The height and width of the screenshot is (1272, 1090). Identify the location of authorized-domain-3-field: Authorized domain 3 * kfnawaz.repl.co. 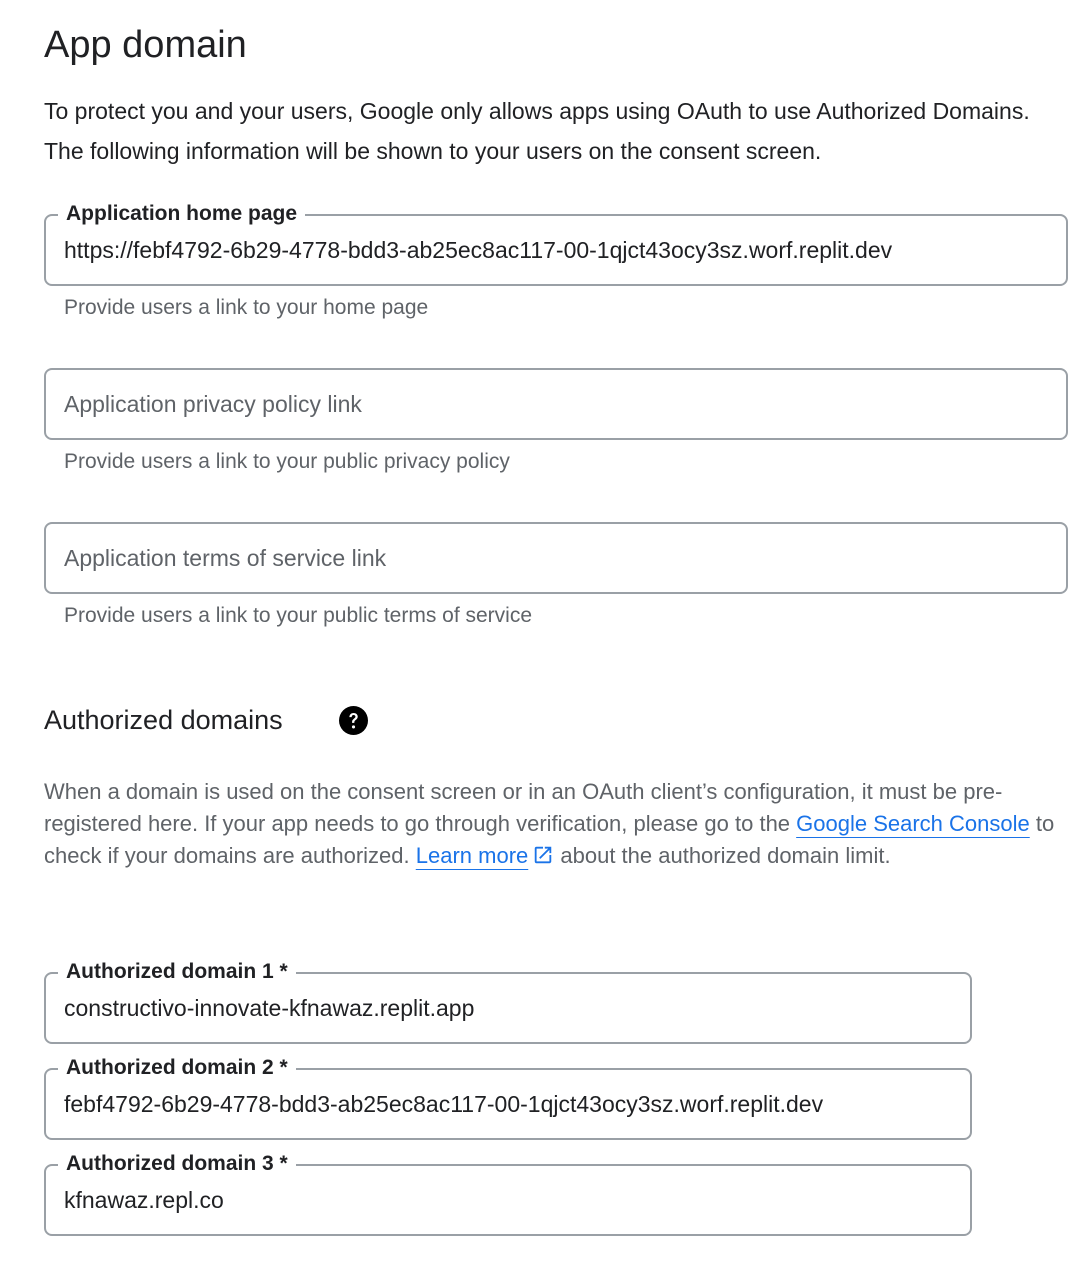
(508, 1193).